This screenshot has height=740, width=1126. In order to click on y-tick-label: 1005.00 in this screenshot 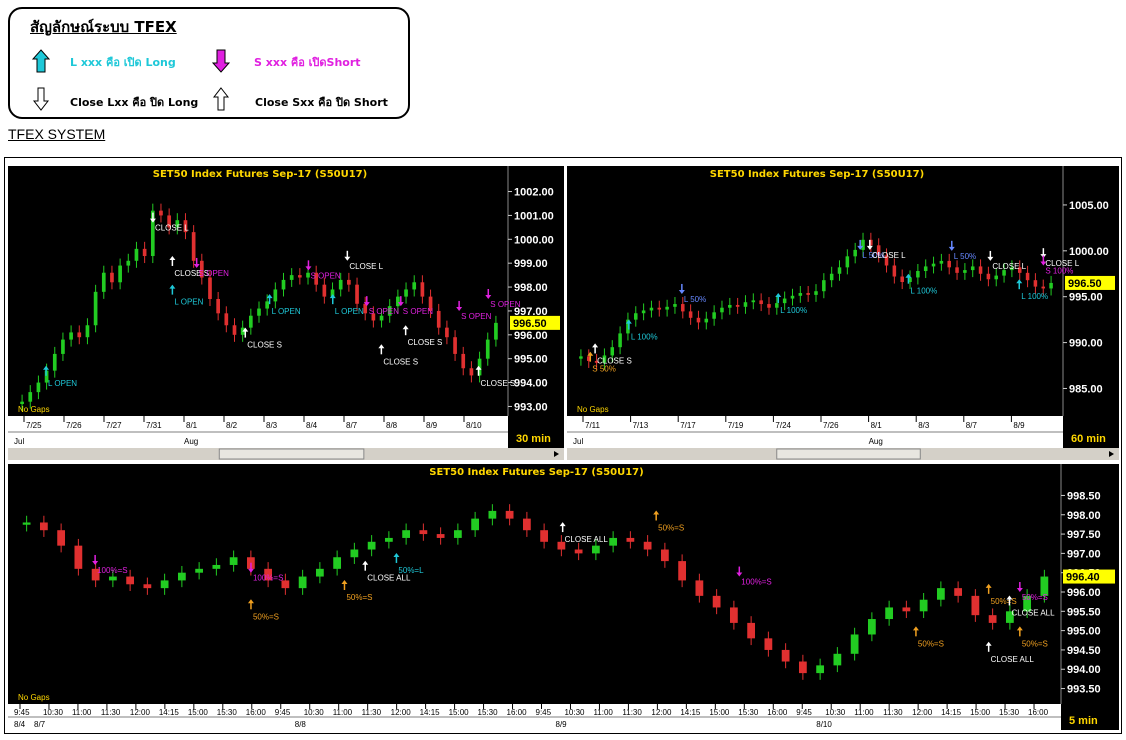, I will do `click(1089, 206)`.